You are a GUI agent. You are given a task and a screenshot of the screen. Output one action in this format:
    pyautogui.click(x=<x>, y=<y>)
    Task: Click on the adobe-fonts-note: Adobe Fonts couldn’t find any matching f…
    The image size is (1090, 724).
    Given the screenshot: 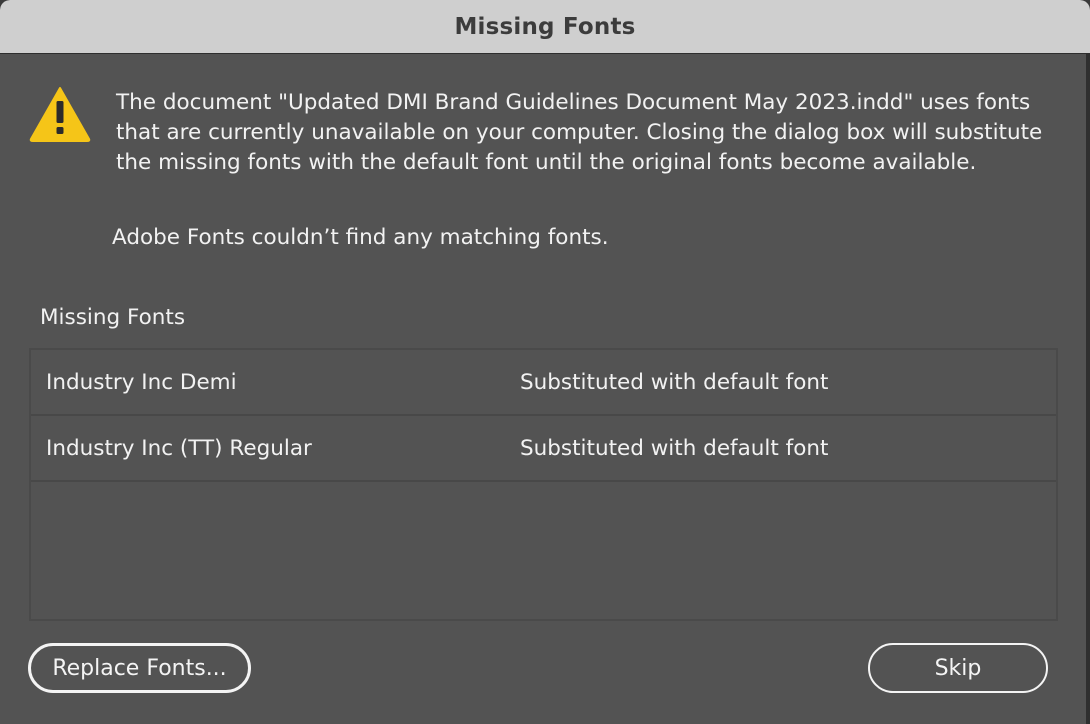 What is the action you would take?
    pyautogui.click(x=360, y=237)
    